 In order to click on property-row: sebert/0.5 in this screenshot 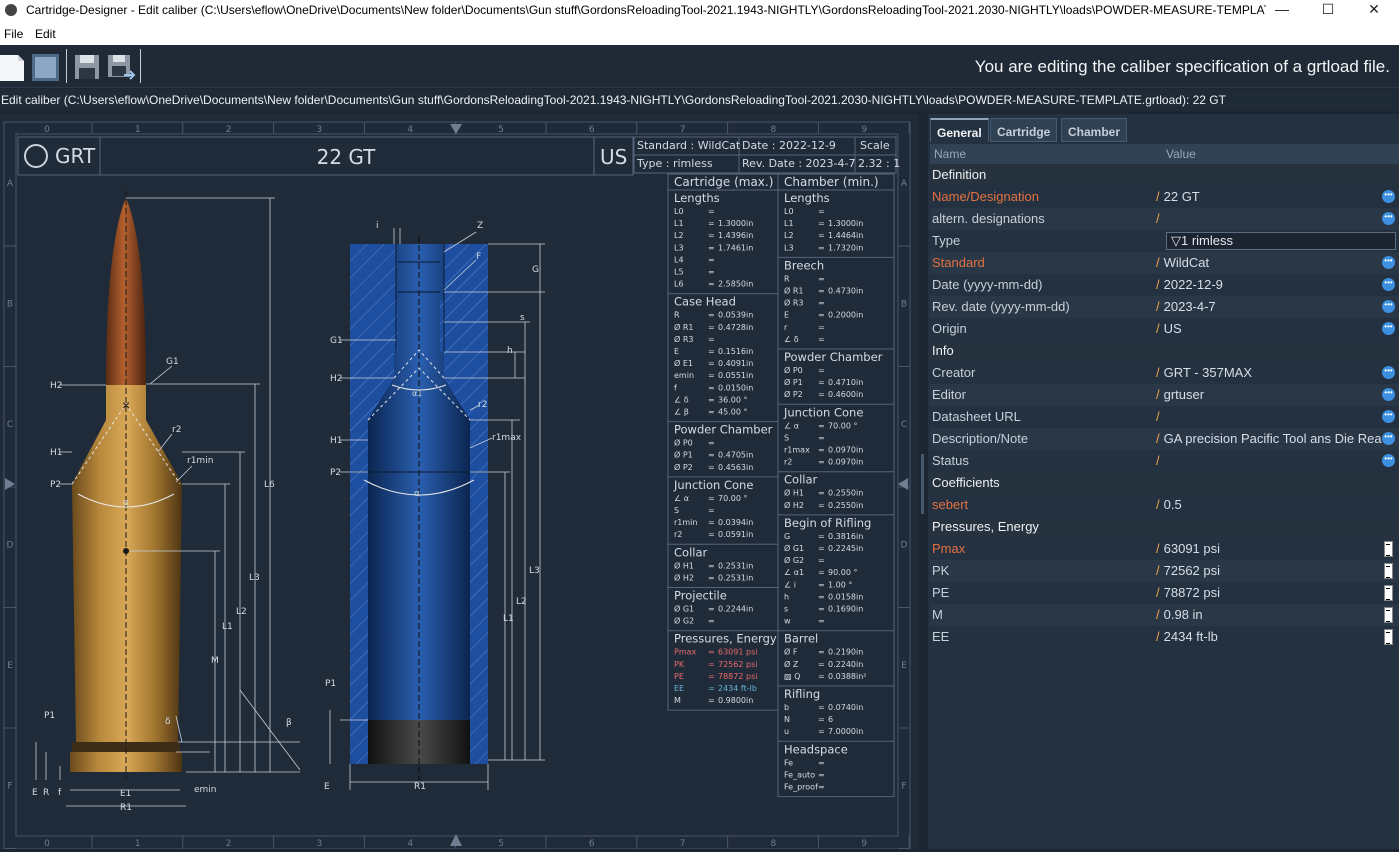, I will do `click(1164, 505)`.